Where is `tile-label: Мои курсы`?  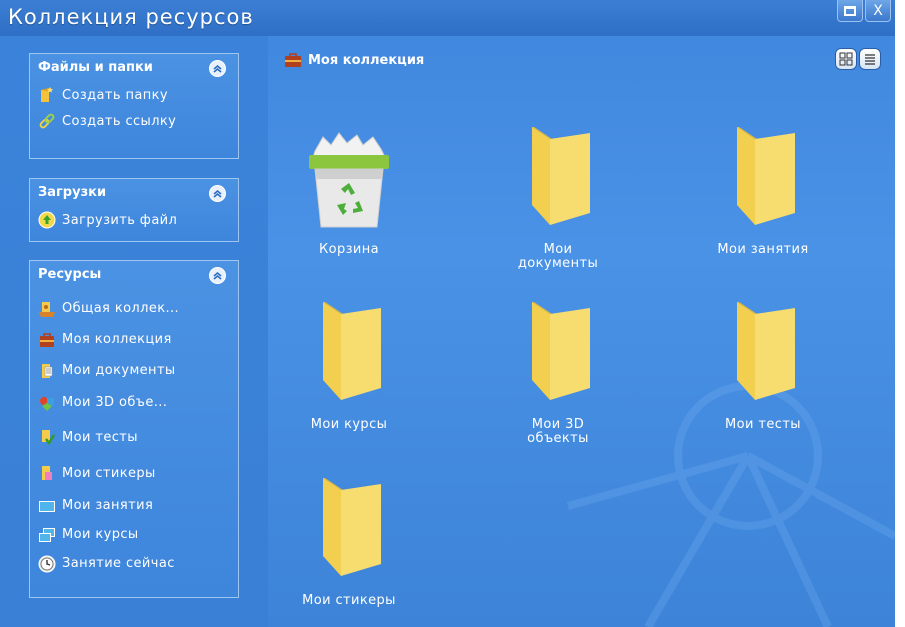 tile-label: Мои курсы is located at coordinates (349, 424).